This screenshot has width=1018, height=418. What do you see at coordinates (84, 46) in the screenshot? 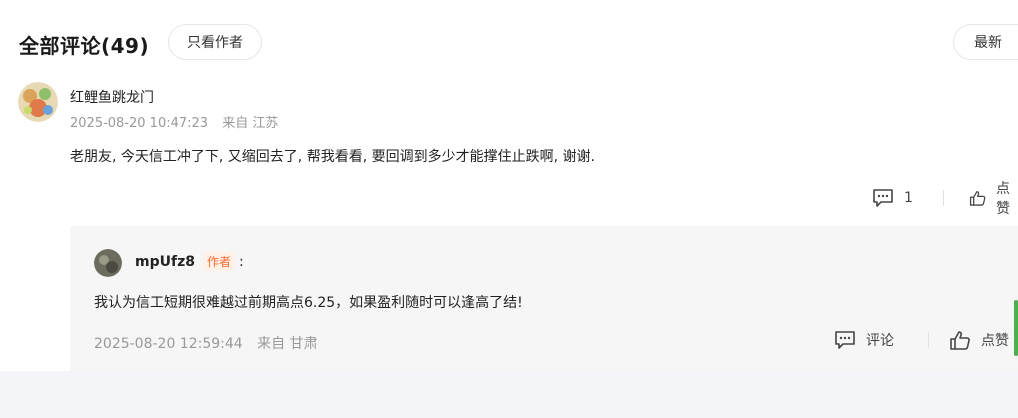
I see `page-title: 全部评论(49)` at bounding box center [84, 46].